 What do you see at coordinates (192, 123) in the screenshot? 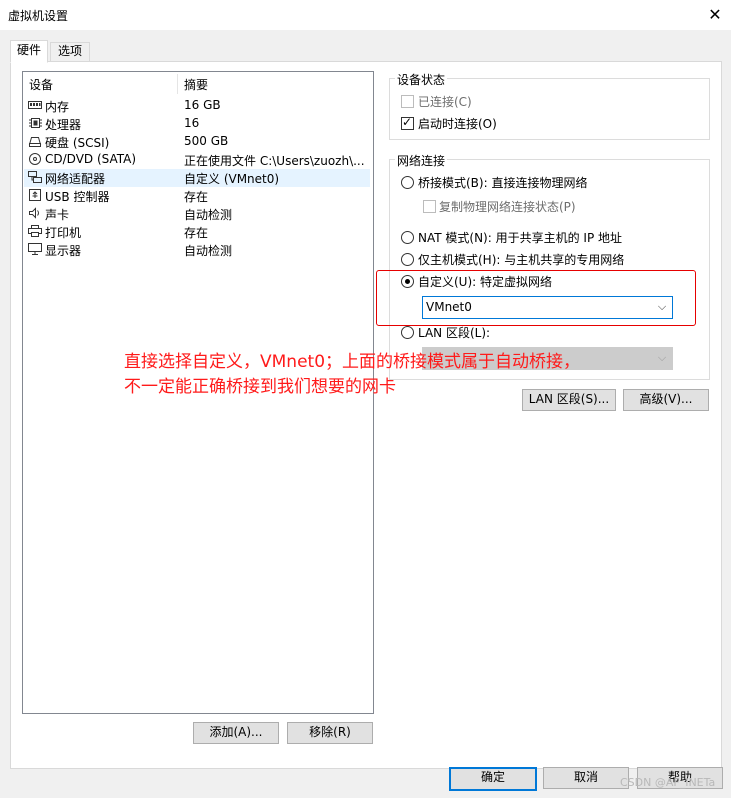
I see `device-summary: 16` at bounding box center [192, 123].